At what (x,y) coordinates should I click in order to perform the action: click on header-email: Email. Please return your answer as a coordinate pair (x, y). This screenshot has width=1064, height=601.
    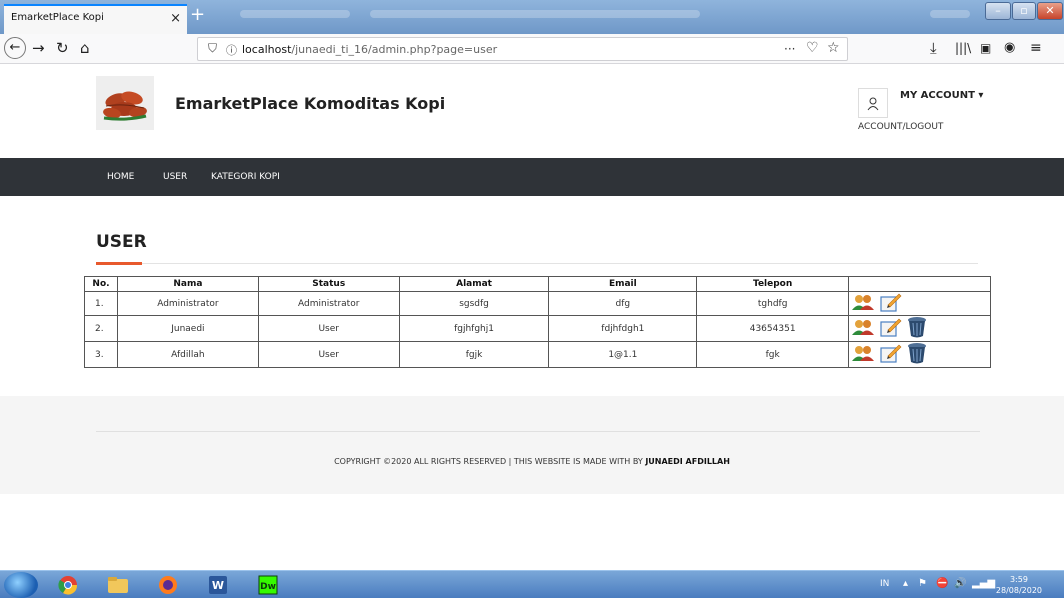
    Looking at the image, I should click on (623, 284).